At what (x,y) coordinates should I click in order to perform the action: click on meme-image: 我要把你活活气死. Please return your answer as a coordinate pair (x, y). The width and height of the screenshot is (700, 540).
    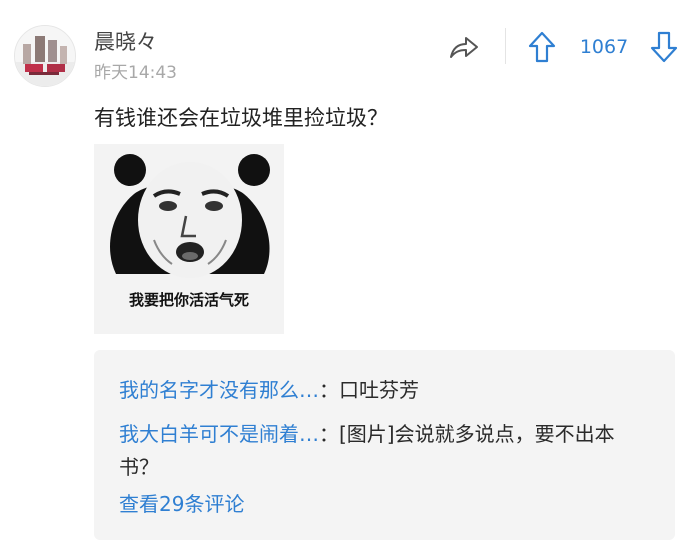
    Looking at the image, I should click on (189, 239).